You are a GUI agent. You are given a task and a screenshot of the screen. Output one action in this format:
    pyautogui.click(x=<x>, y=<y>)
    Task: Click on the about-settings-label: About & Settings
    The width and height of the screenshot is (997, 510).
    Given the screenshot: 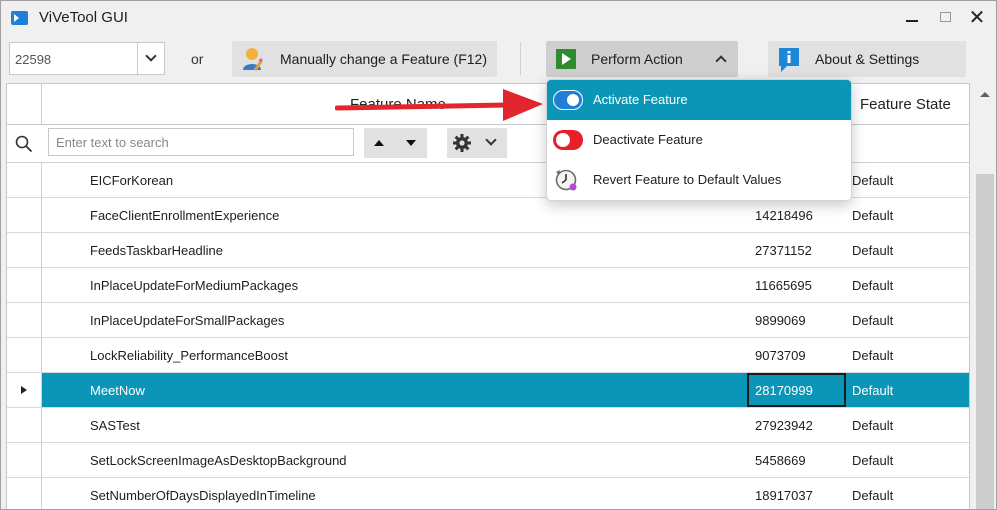 What is the action you would take?
    pyautogui.click(x=867, y=59)
    